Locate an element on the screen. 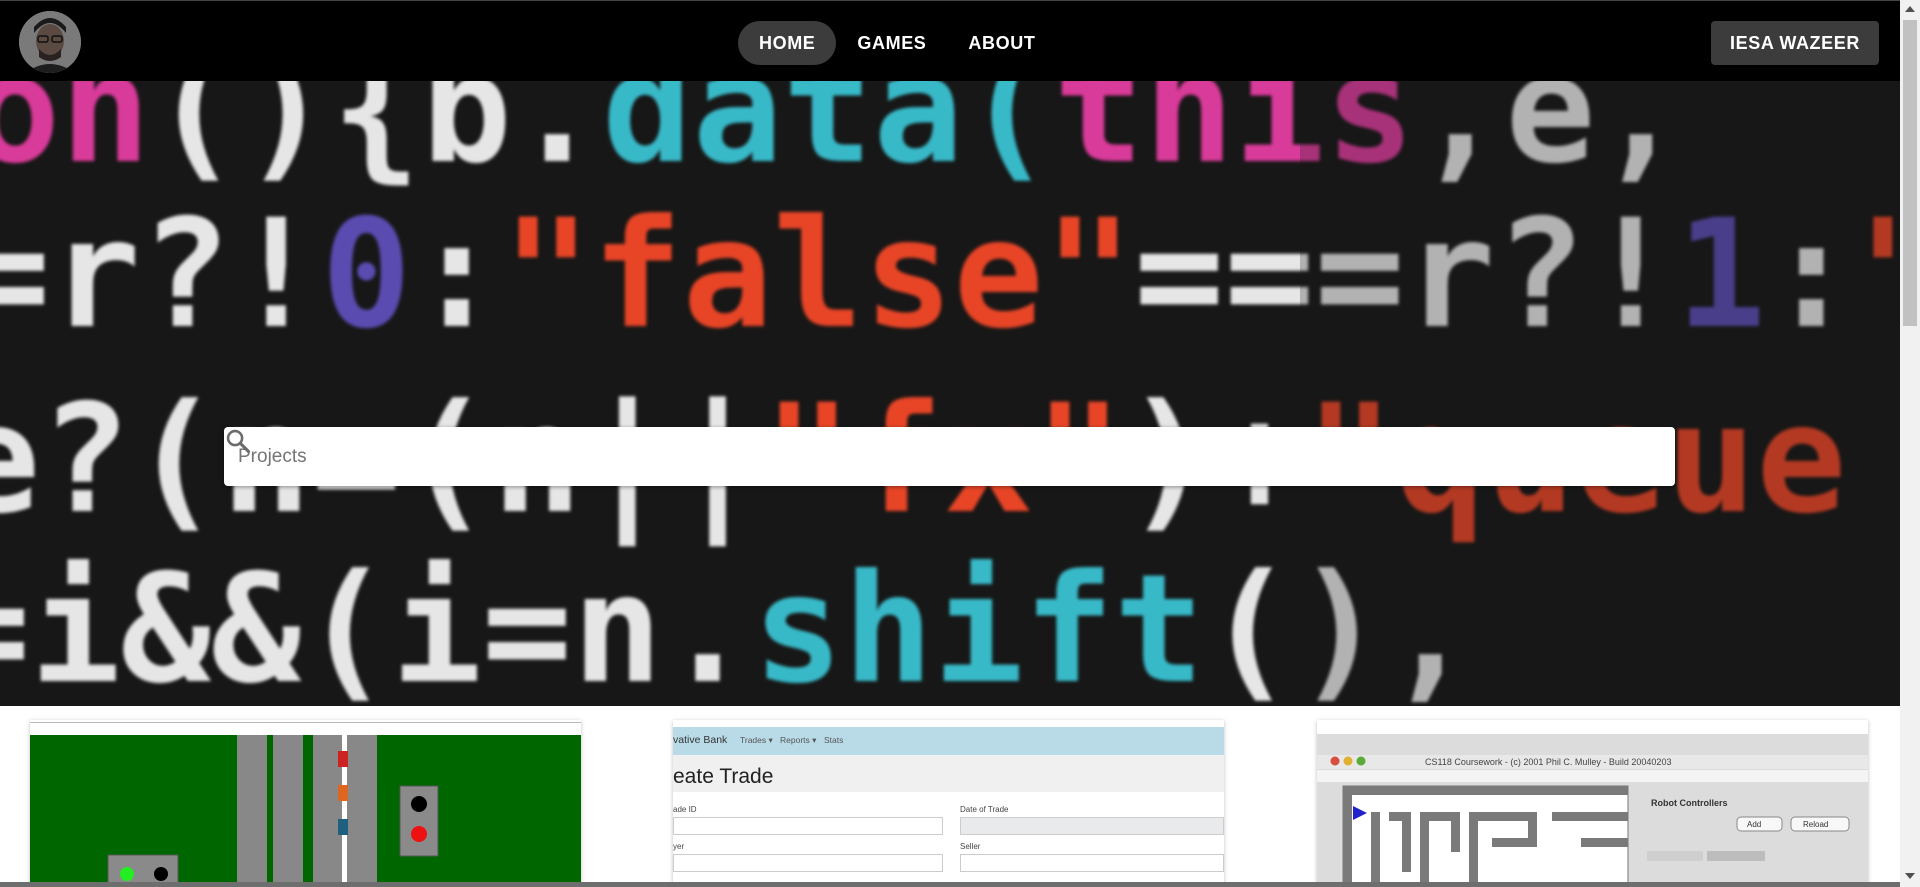  label-buyer: yer is located at coordinates (679, 846).